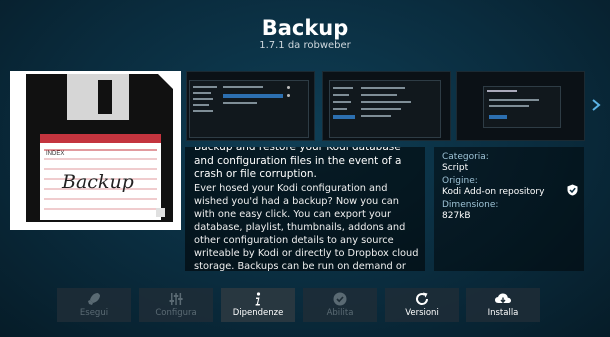 This screenshot has height=337, width=610. I want to click on configure-button: Configura, so click(176, 305).